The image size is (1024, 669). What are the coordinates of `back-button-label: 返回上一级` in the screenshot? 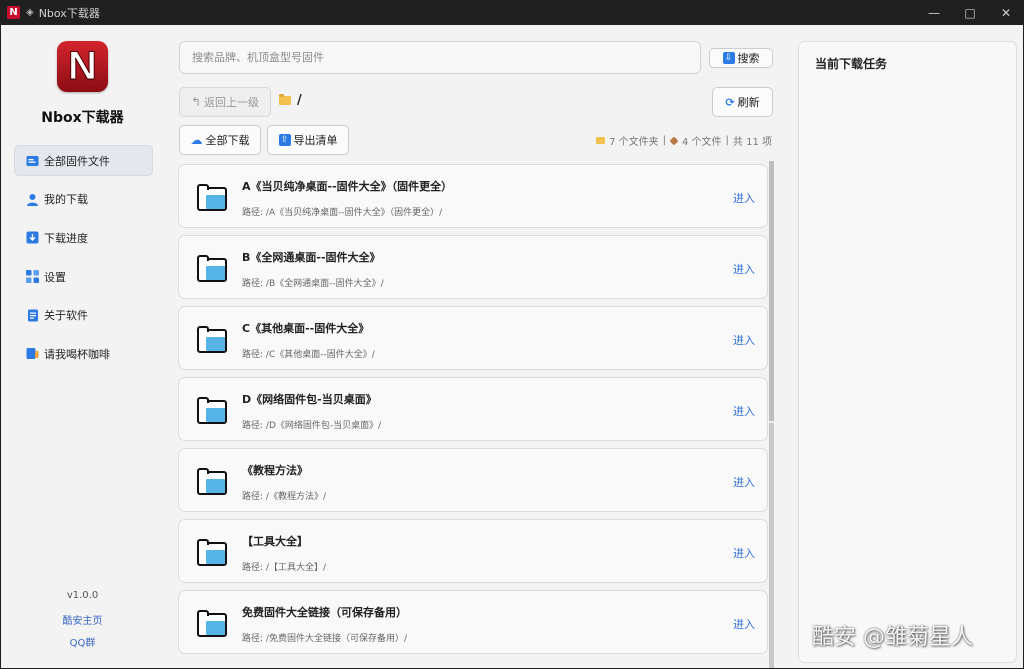 It's located at (232, 102).